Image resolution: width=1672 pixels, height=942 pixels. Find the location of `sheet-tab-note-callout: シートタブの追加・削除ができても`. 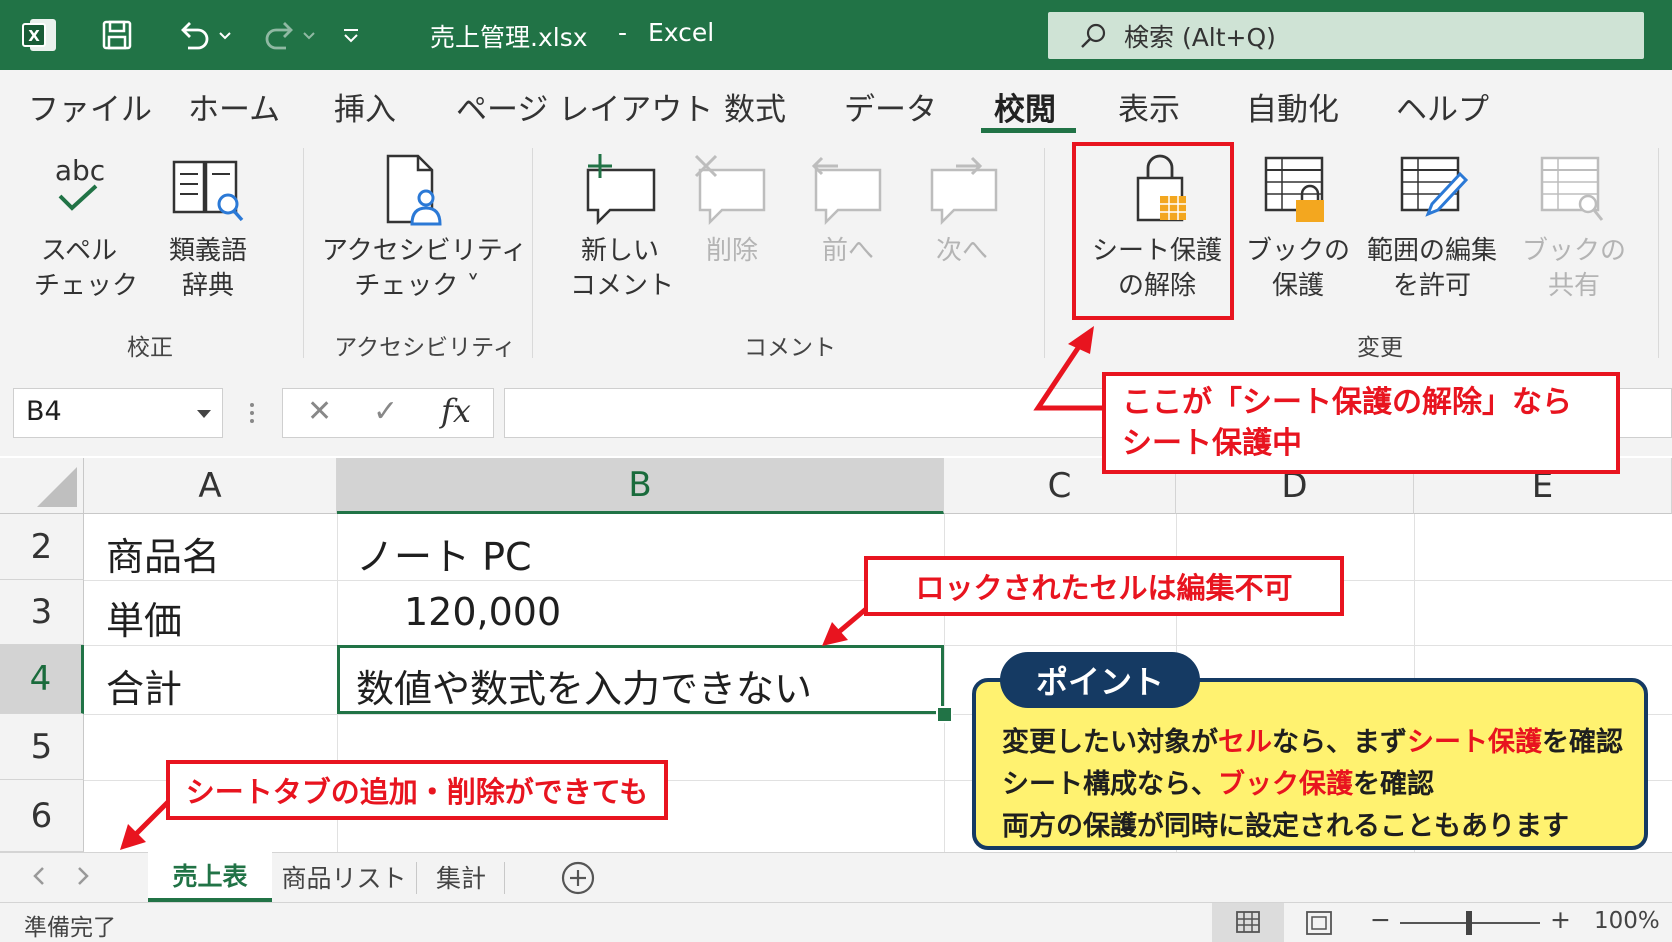

sheet-tab-note-callout: シートタブの追加・削除ができても is located at coordinates (417, 790).